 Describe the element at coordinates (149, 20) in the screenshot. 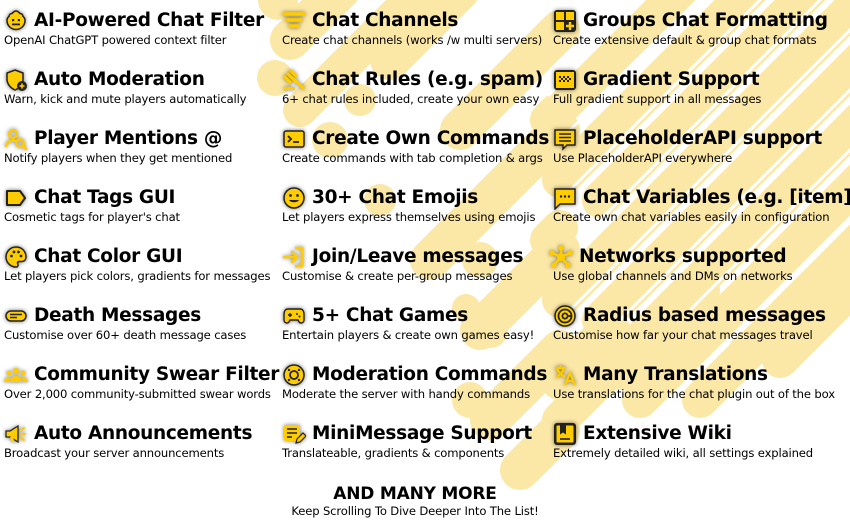

I see `feature-title: AI-Powered Chat Filter` at that location.